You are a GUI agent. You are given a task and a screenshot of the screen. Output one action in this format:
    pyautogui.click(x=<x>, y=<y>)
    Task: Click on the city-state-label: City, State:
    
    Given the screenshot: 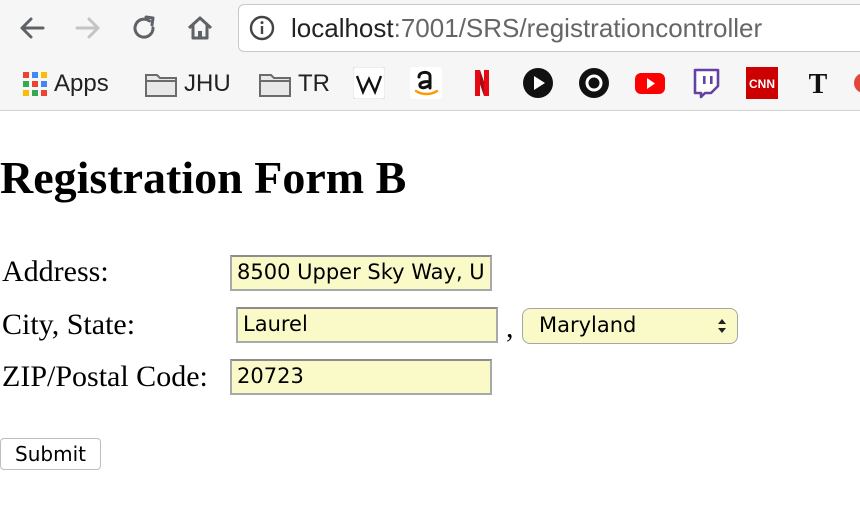 What is the action you would take?
    pyautogui.click(x=69, y=324)
    